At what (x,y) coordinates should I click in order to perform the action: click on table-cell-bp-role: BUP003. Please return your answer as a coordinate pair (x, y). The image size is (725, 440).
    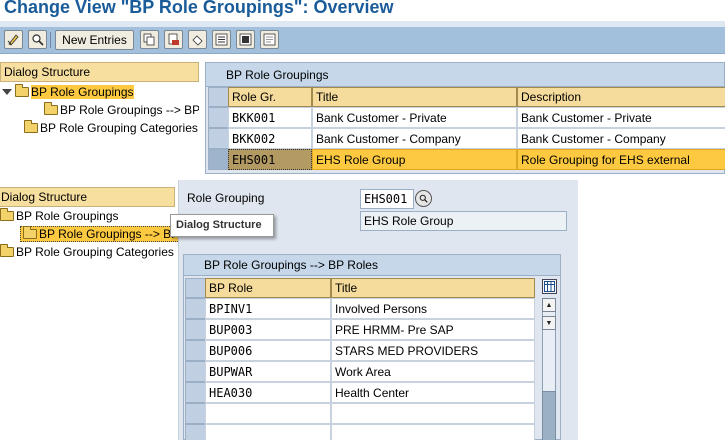
    Looking at the image, I should click on (268, 329).